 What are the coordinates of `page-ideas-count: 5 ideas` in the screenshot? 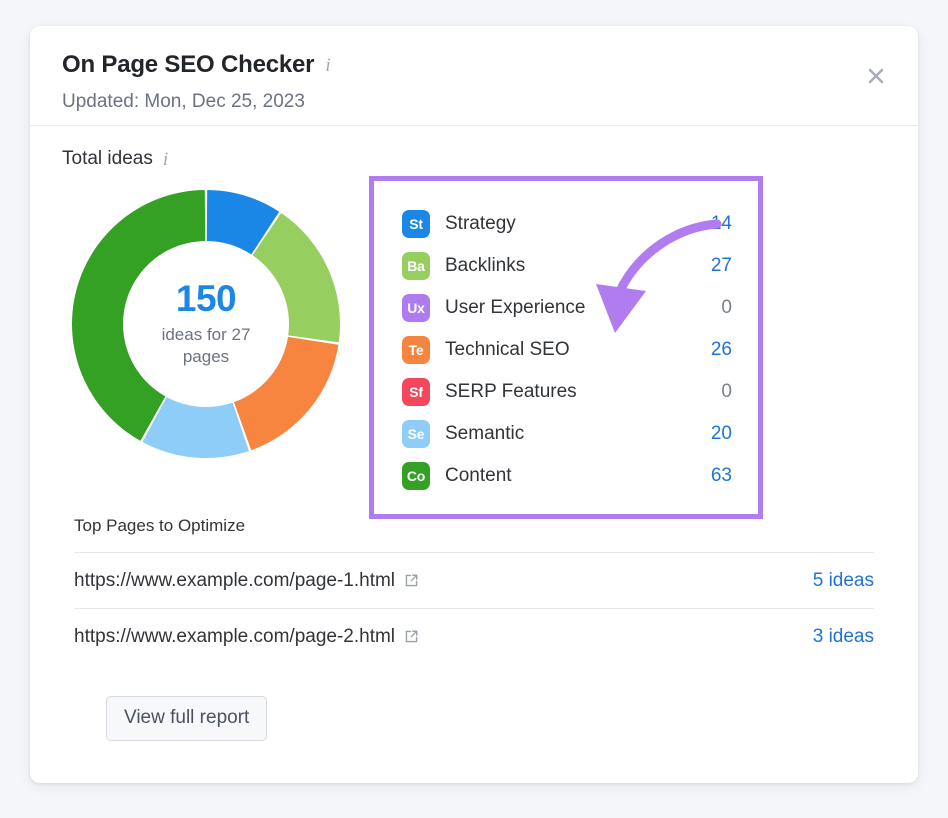 It's located at (843, 581).